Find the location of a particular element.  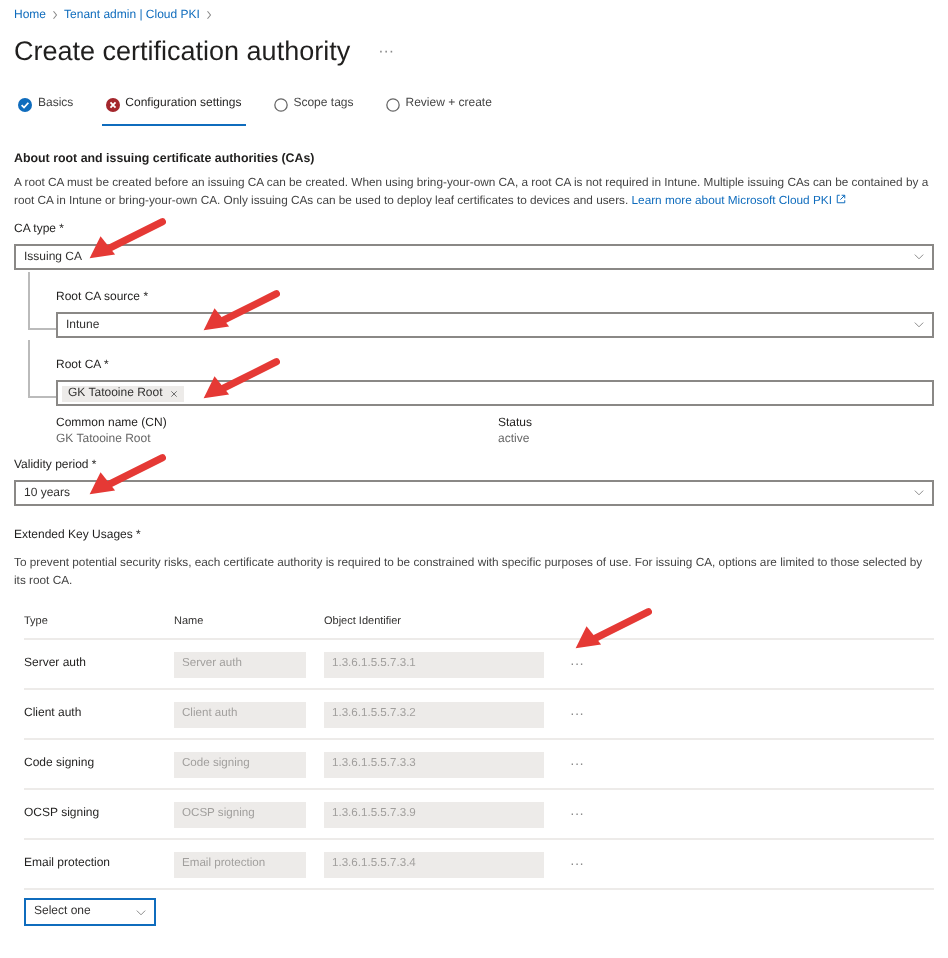

remove-icon is located at coordinates (174, 393).